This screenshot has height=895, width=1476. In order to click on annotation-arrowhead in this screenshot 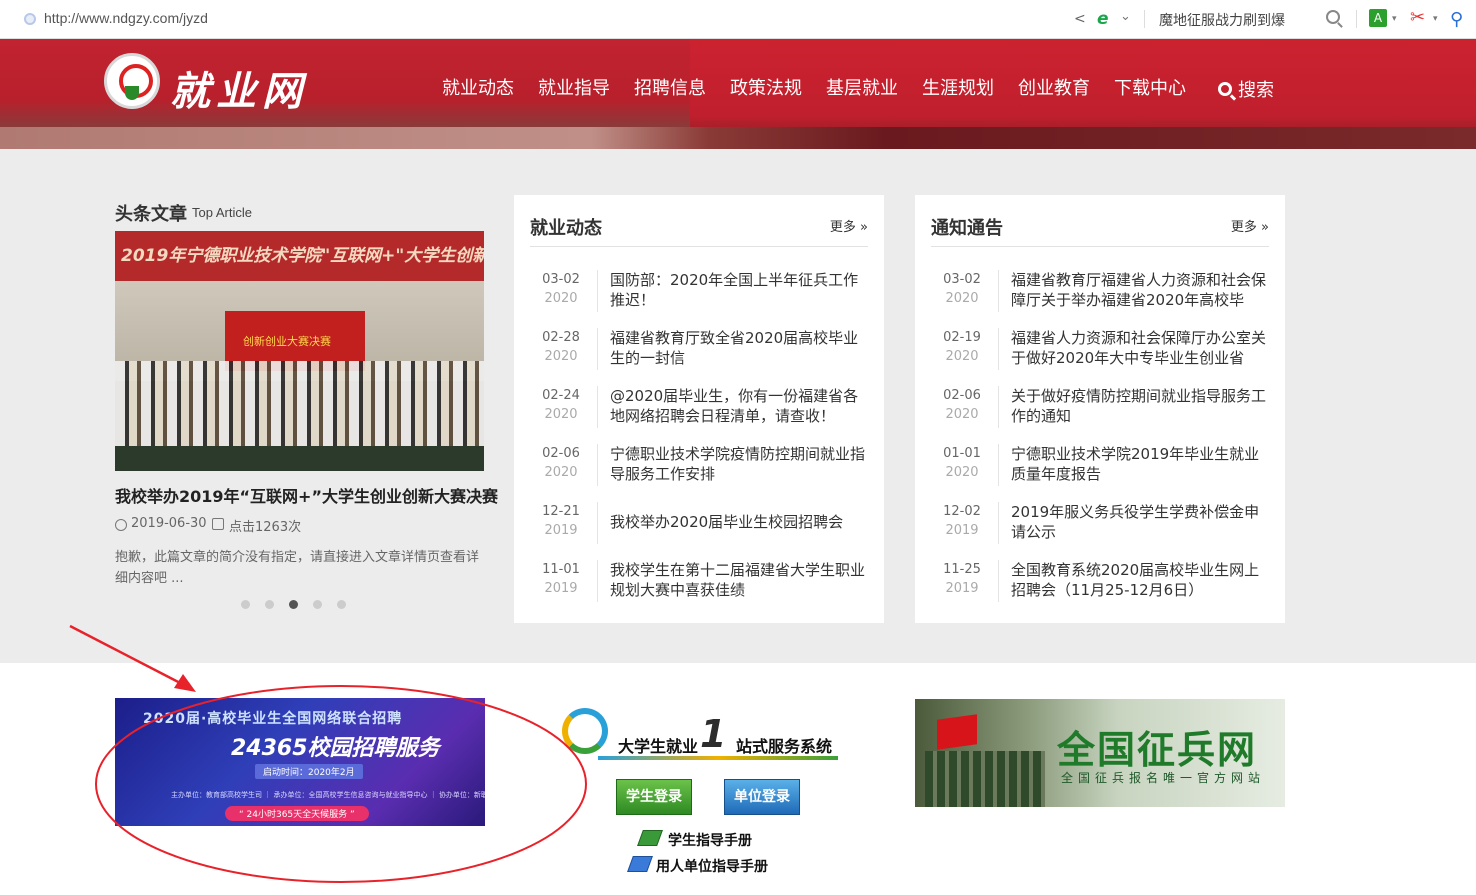, I will do `click(185, 683)`.